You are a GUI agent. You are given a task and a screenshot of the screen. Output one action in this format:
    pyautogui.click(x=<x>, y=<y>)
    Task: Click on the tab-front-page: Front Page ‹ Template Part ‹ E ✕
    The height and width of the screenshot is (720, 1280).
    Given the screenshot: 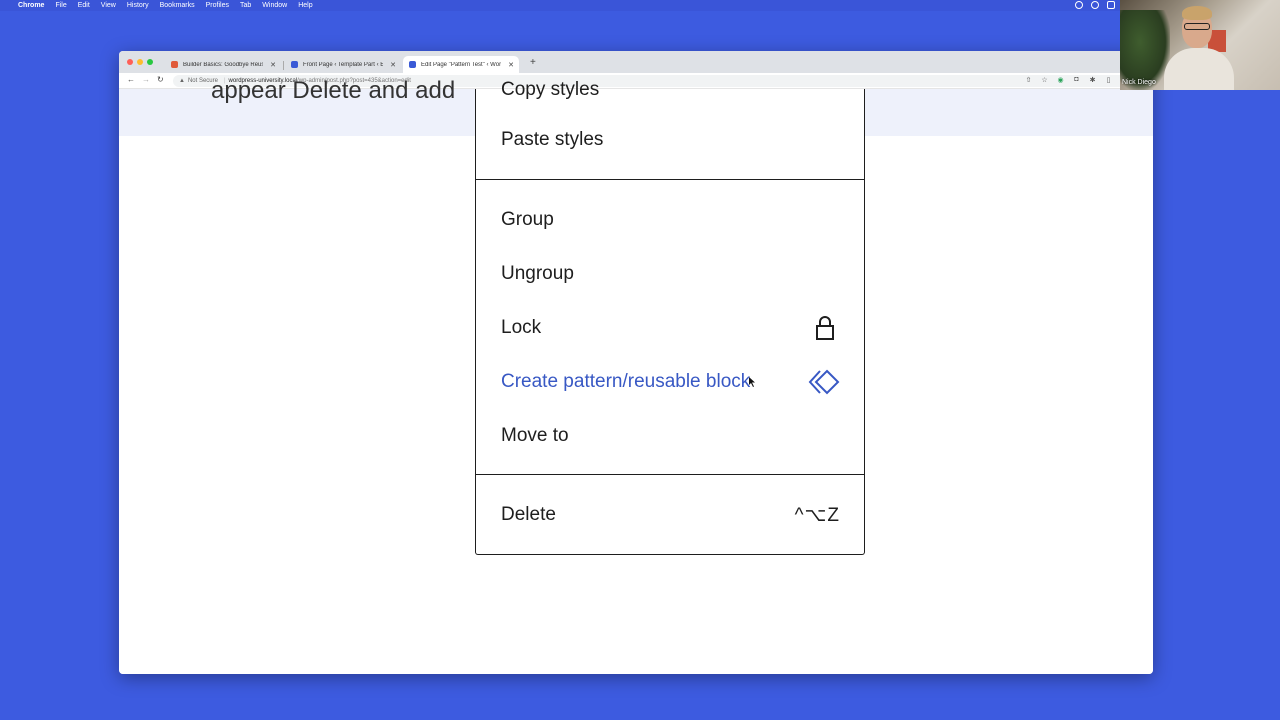 What is the action you would take?
    pyautogui.click(x=343, y=64)
    